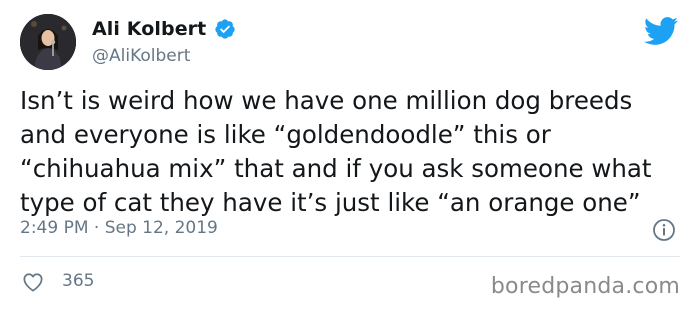  Describe the element at coordinates (225, 29) in the screenshot. I see `verified-badge-icon` at that location.